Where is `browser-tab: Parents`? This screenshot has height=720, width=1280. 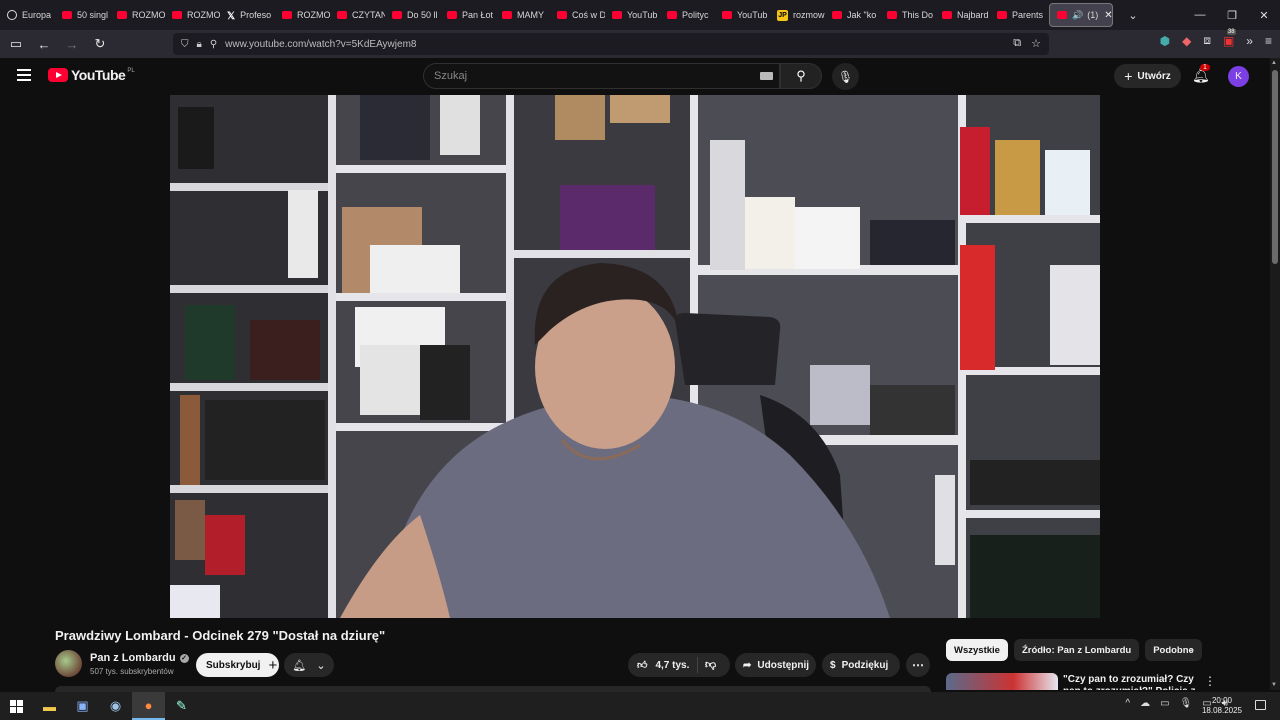
browser-tab: Parents is located at coordinates (1017, 15).